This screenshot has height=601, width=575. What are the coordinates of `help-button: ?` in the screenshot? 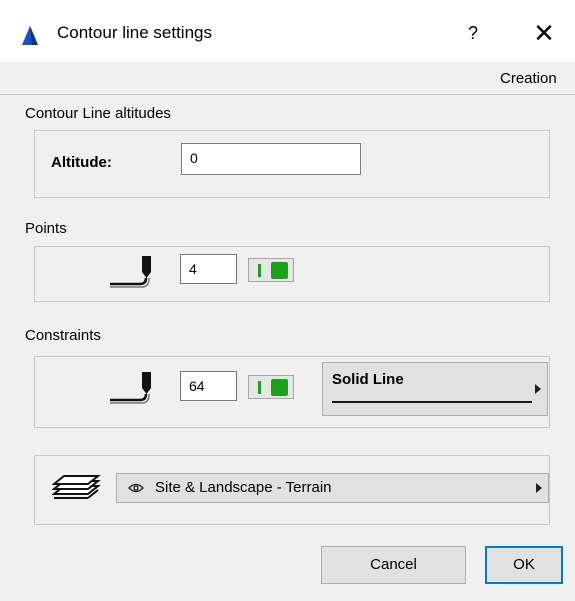 It's located at (473, 33).